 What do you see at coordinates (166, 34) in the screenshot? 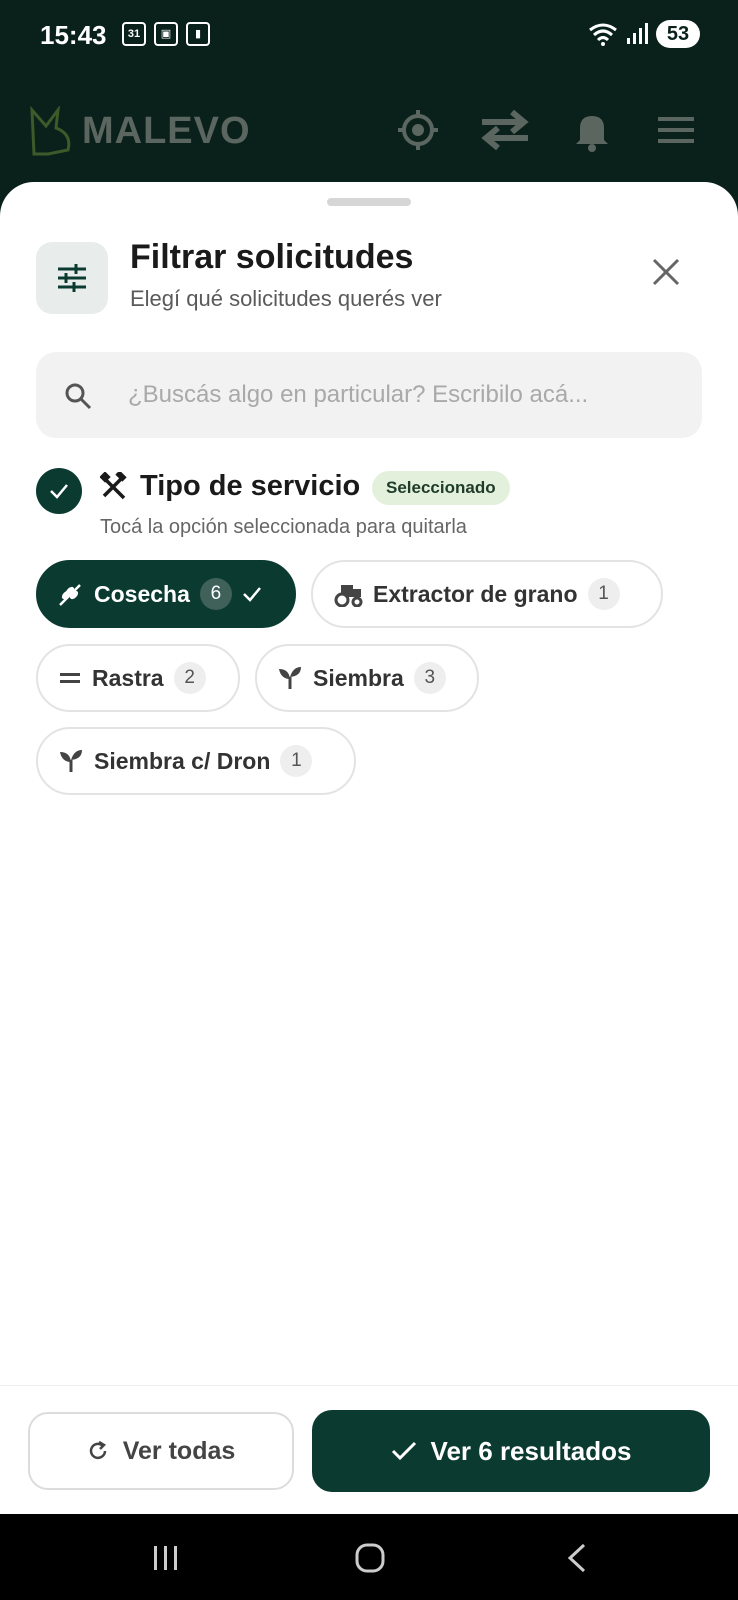
I see `screenshot-notification-icon: ▣` at bounding box center [166, 34].